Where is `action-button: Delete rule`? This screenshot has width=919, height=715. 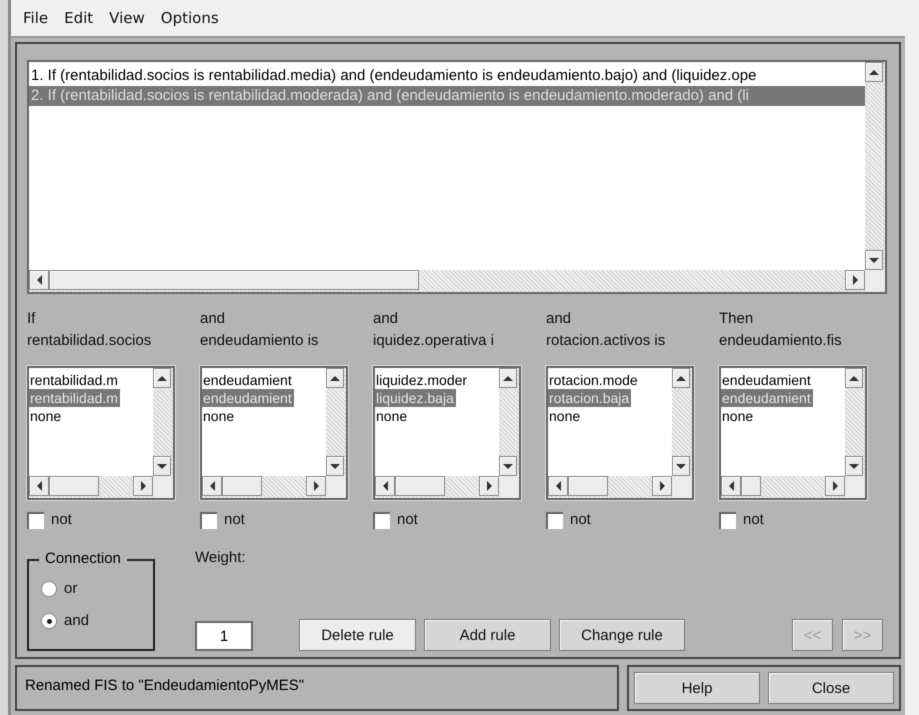
action-button: Delete rule is located at coordinates (357, 635).